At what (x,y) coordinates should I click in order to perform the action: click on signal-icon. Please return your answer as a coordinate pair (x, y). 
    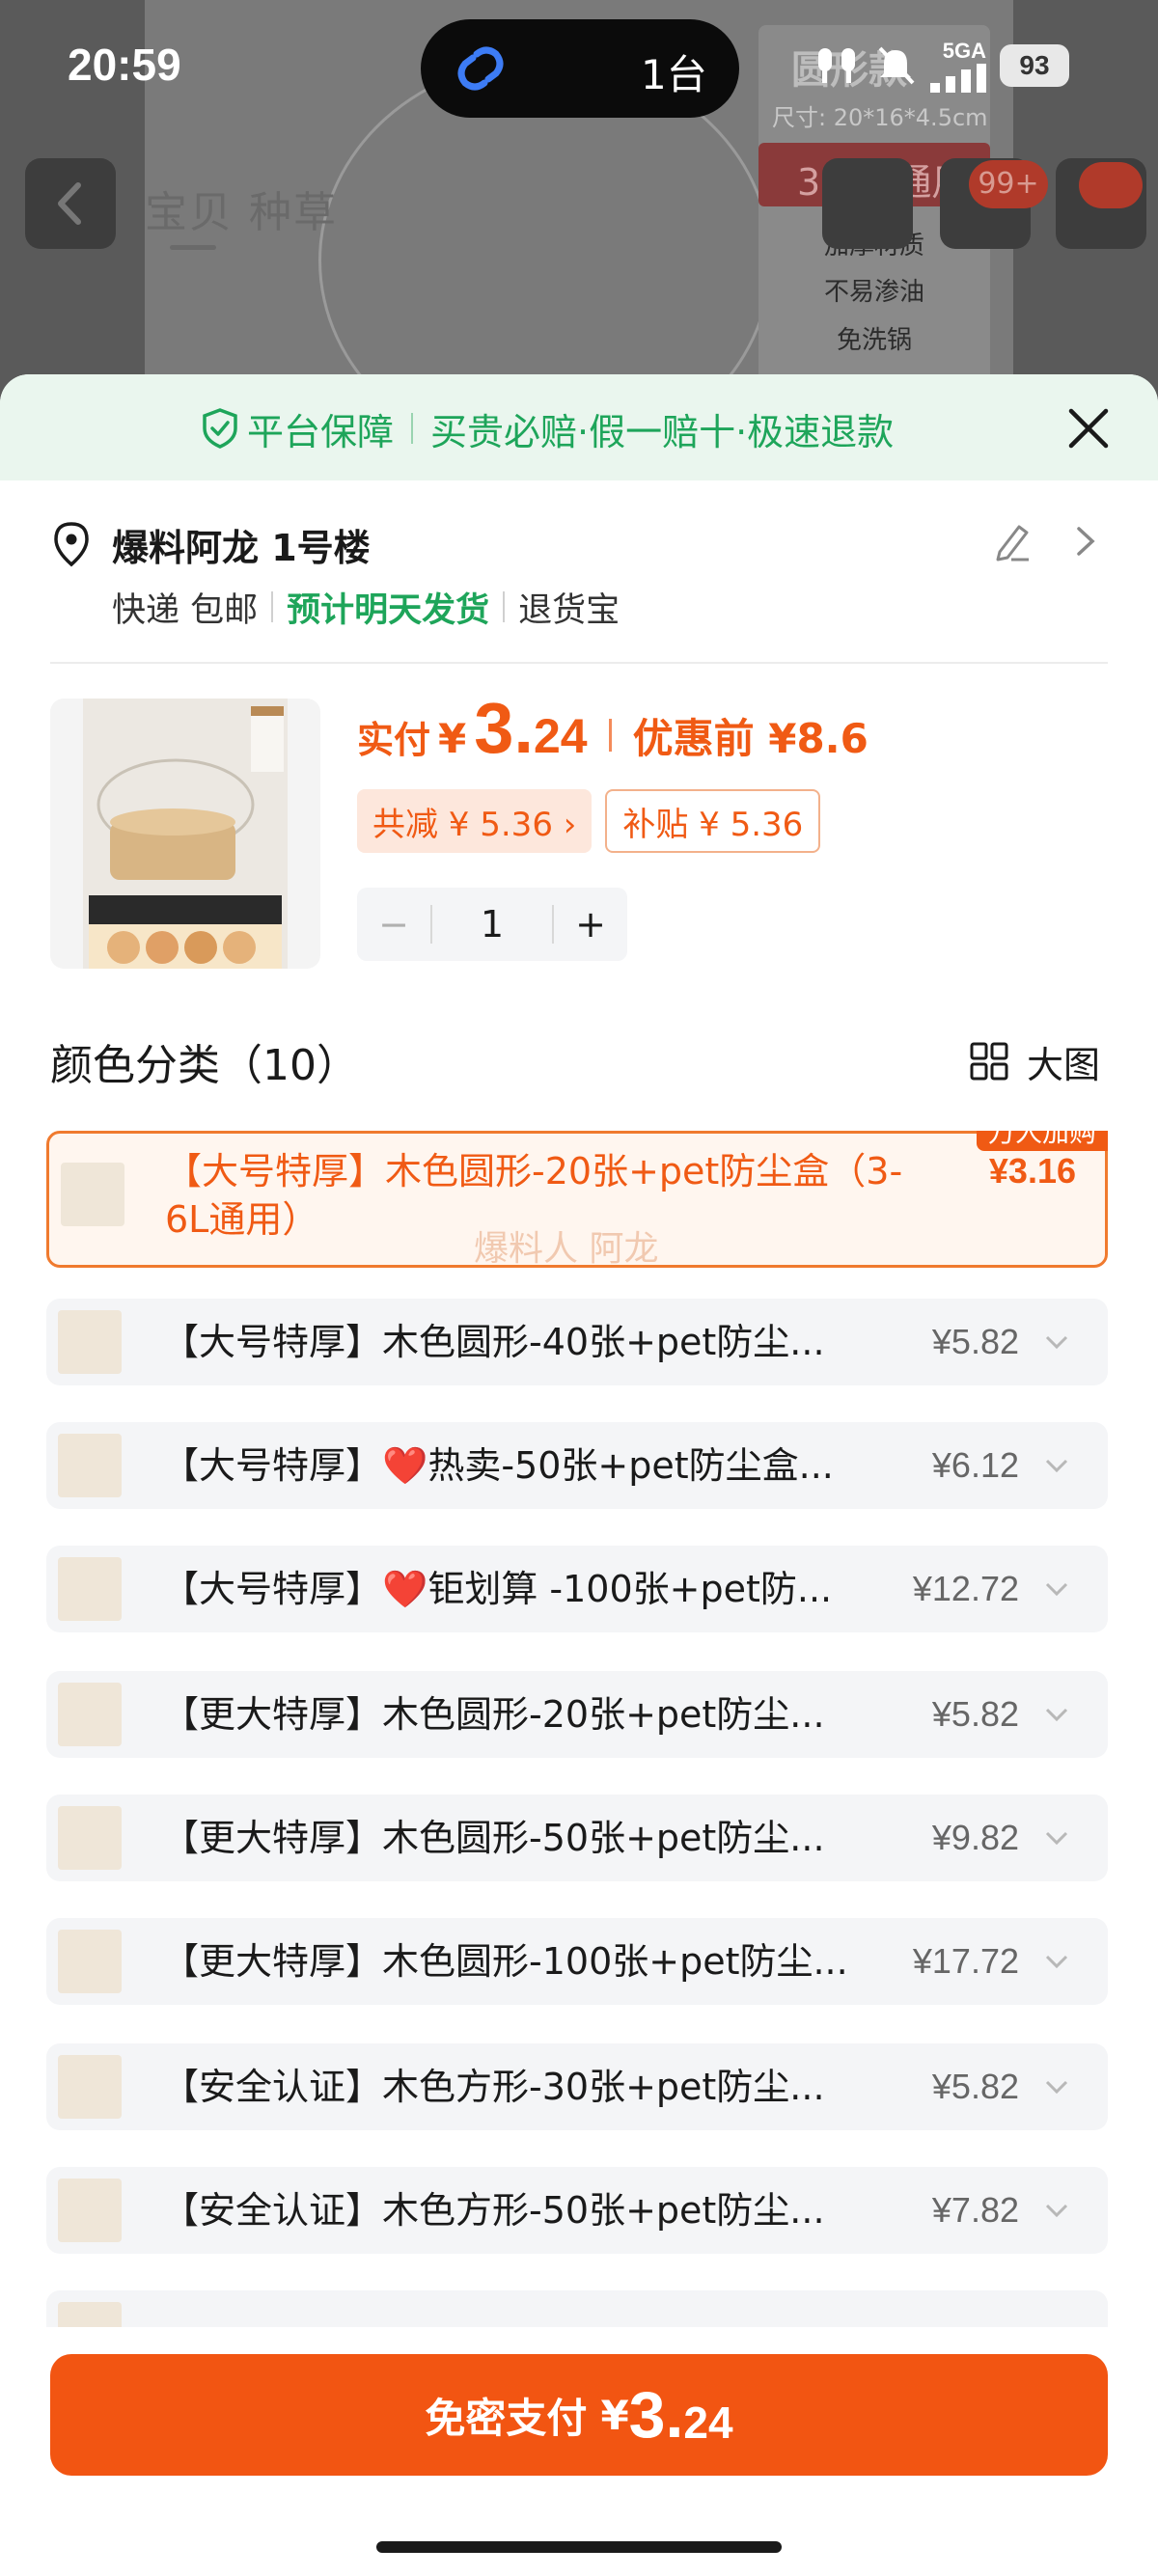
    Looking at the image, I should click on (958, 79).